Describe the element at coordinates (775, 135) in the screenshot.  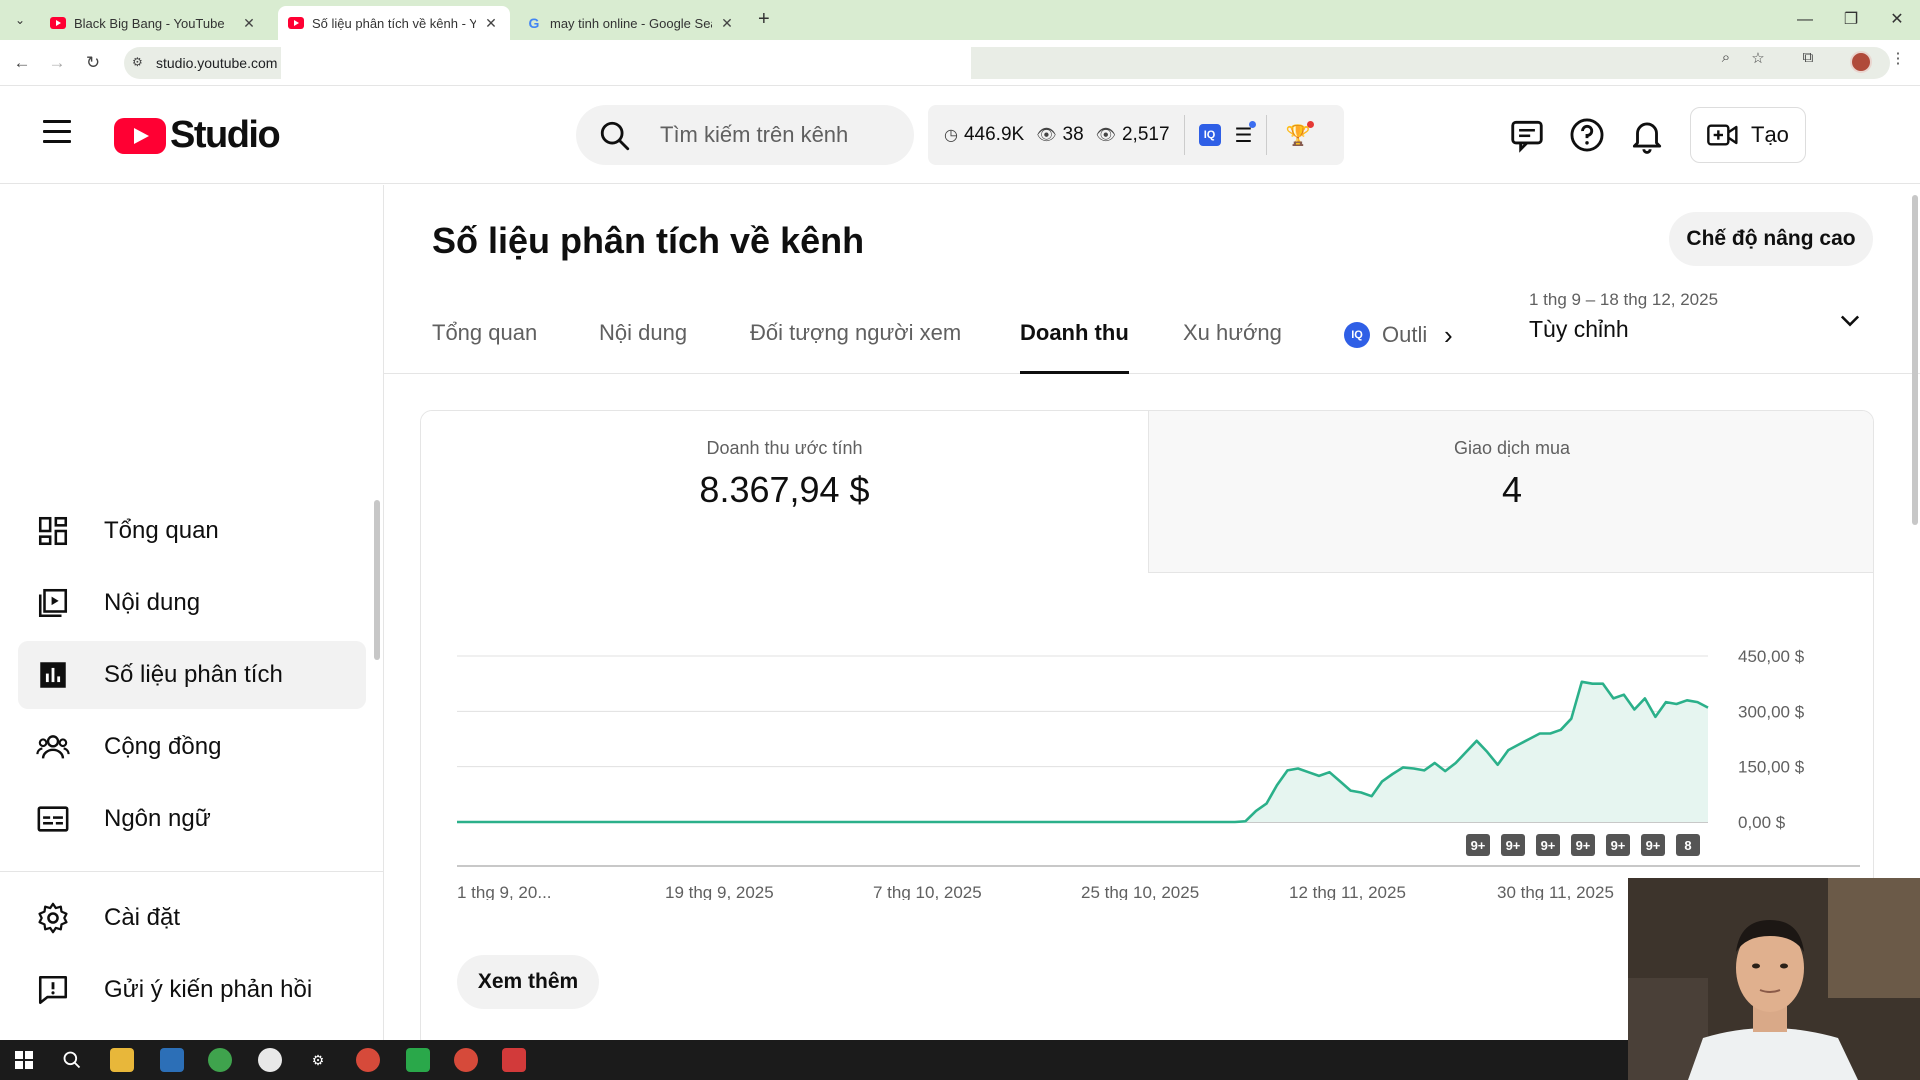
I see `search-input` at that location.